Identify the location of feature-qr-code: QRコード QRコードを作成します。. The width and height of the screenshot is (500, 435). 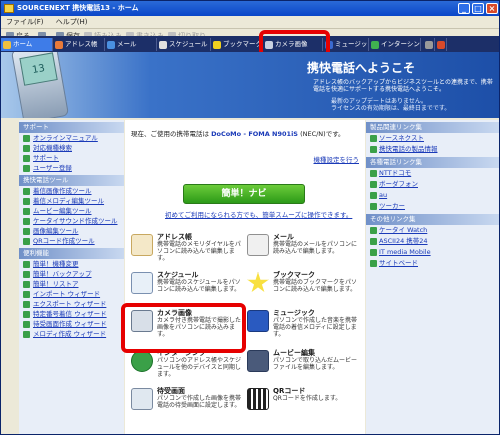
(303, 404).